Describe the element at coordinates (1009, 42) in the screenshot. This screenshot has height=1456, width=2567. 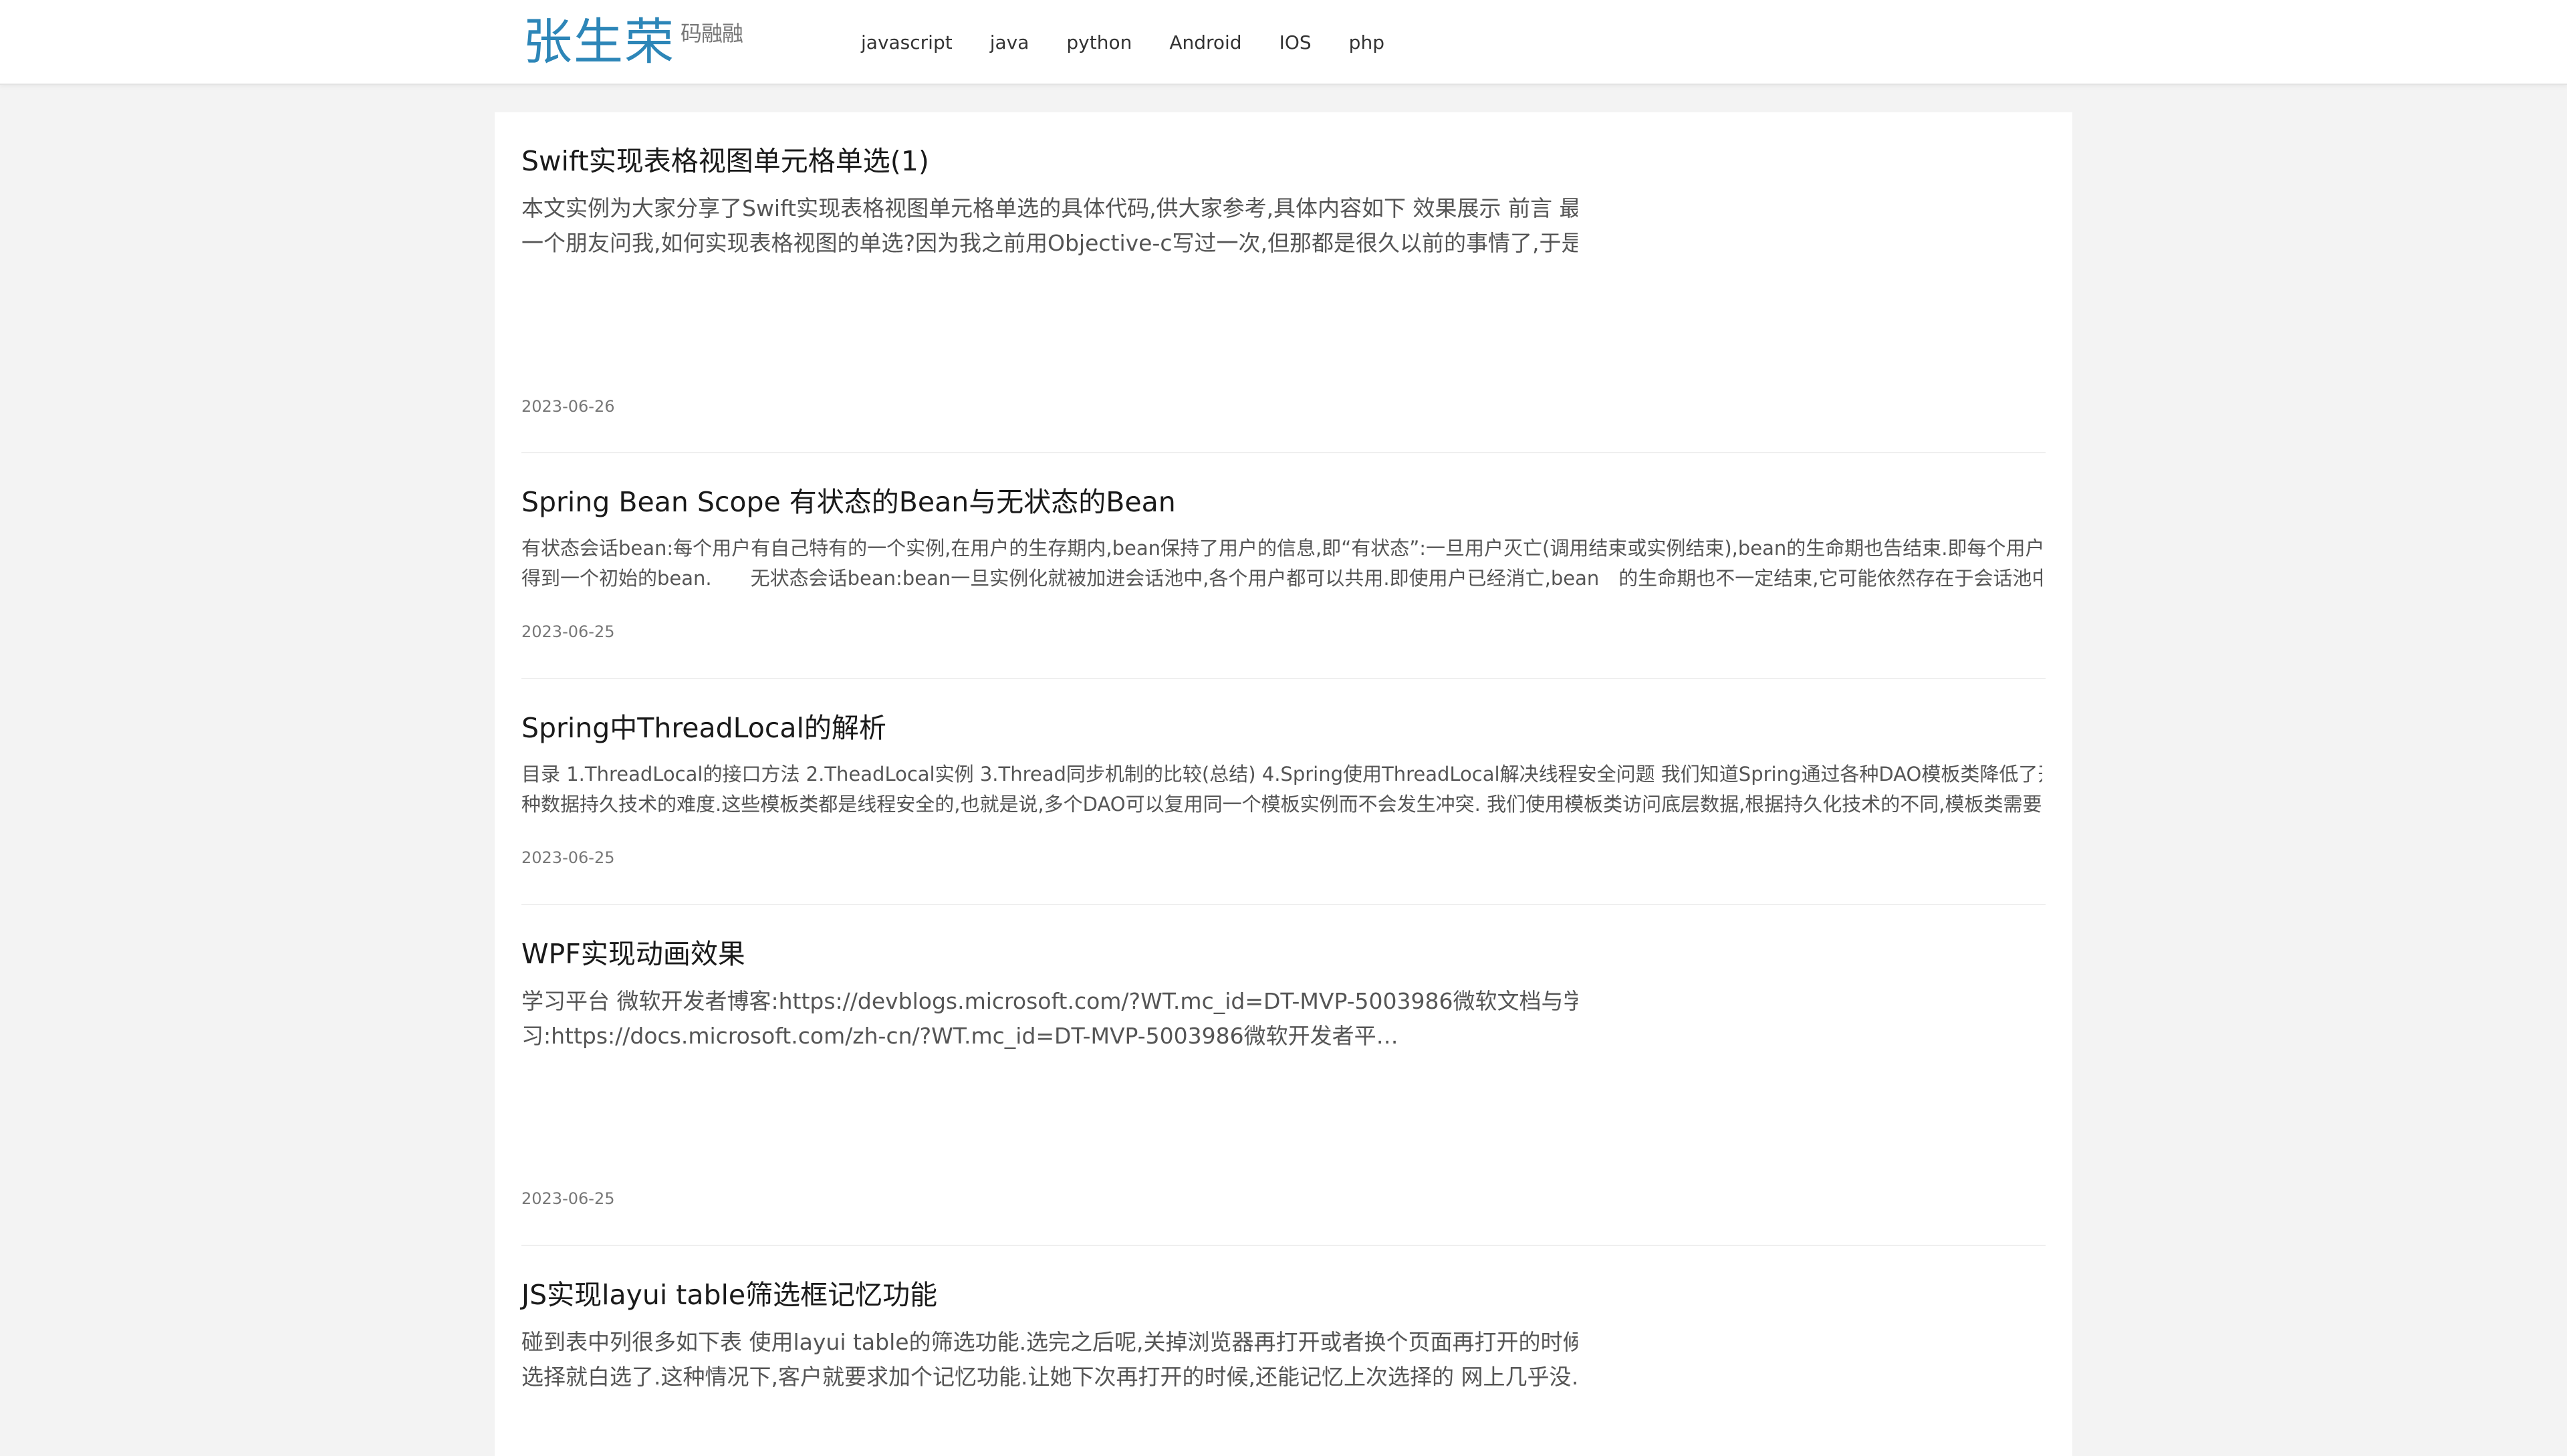
I see `nav-item-java: java` at that location.